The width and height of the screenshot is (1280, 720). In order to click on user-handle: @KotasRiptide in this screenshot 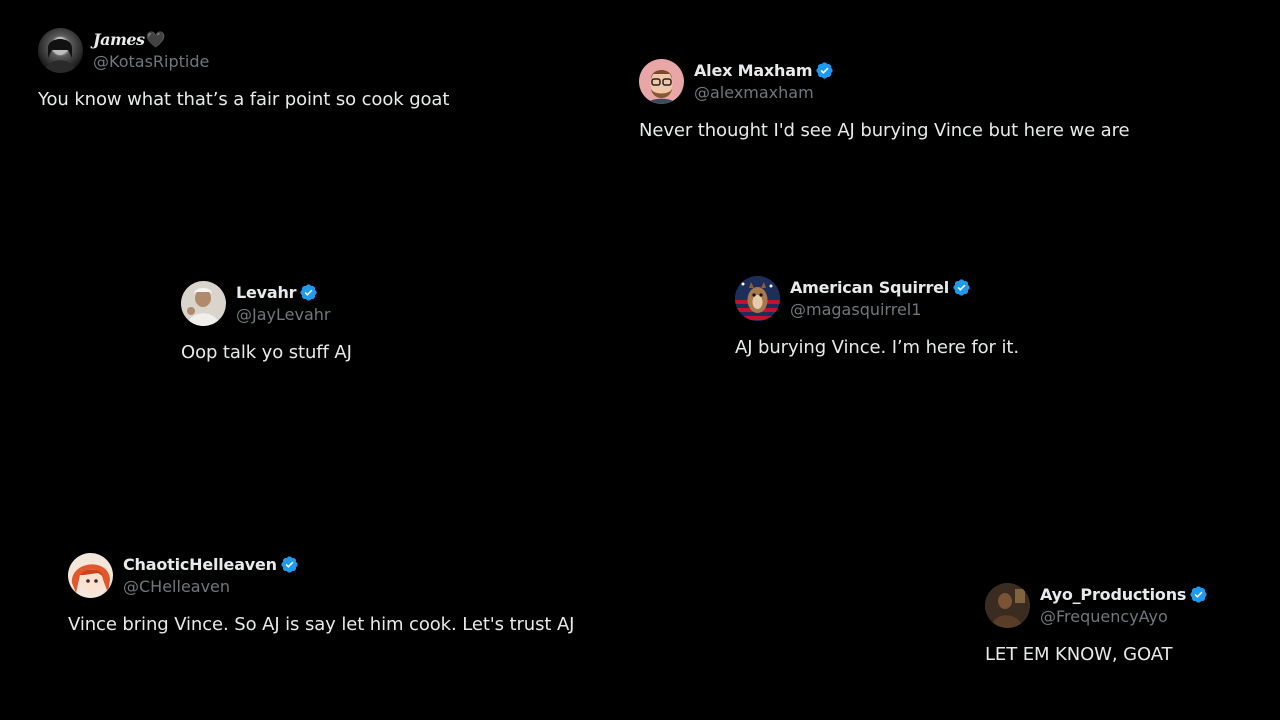, I will do `click(151, 61)`.